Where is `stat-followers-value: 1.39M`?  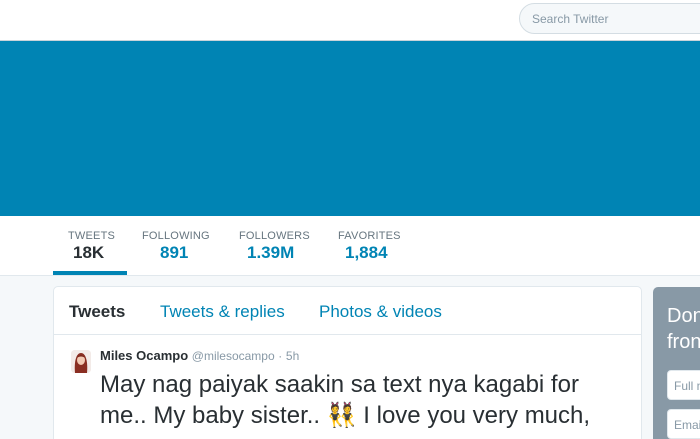 stat-followers-value: 1.39M is located at coordinates (271, 252).